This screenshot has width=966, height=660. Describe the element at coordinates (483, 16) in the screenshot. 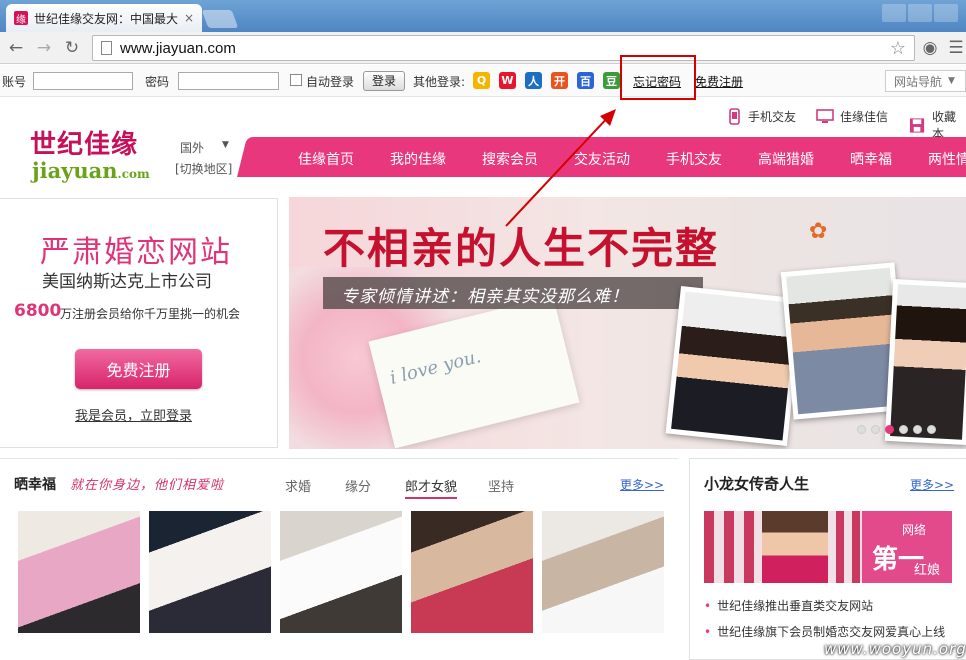

I see `browser-tab-strip: 缘 世纪佳缘交友网：中国最大 ×` at that location.